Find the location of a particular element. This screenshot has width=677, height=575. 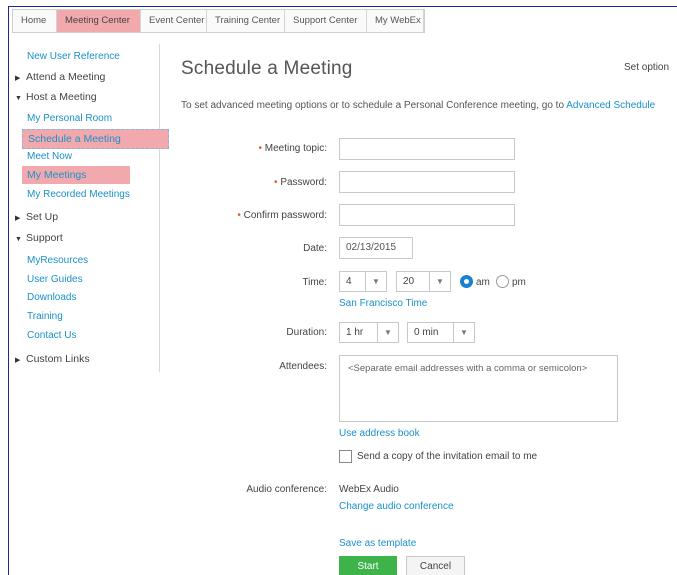

sidebar-item-schedule-meeting: Schedule a Meeting is located at coordinates (95, 139).